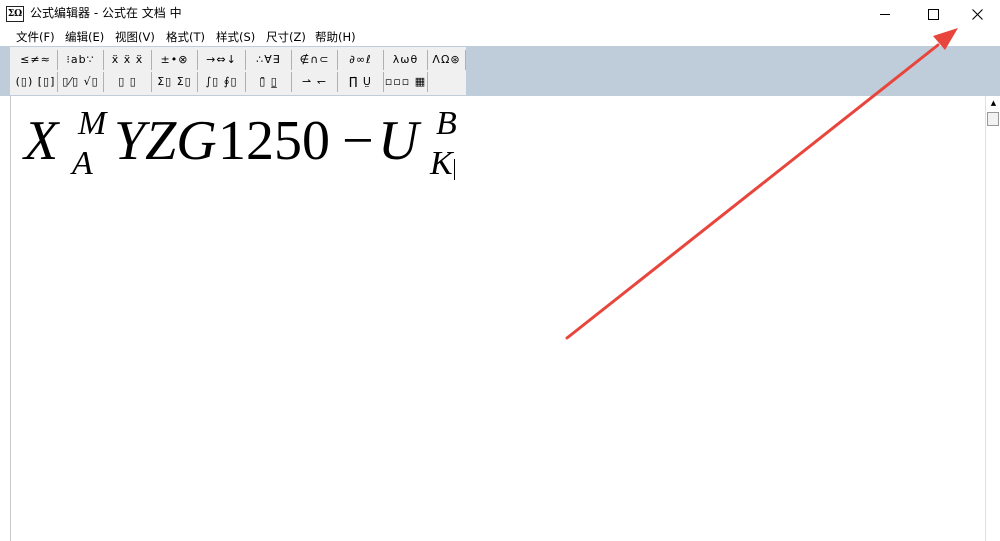 This screenshot has width=1000, height=541. What do you see at coordinates (175, 60) in the screenshot?
I see `operators-palette-button: ±•⊗` at bounding box center [175, 60].